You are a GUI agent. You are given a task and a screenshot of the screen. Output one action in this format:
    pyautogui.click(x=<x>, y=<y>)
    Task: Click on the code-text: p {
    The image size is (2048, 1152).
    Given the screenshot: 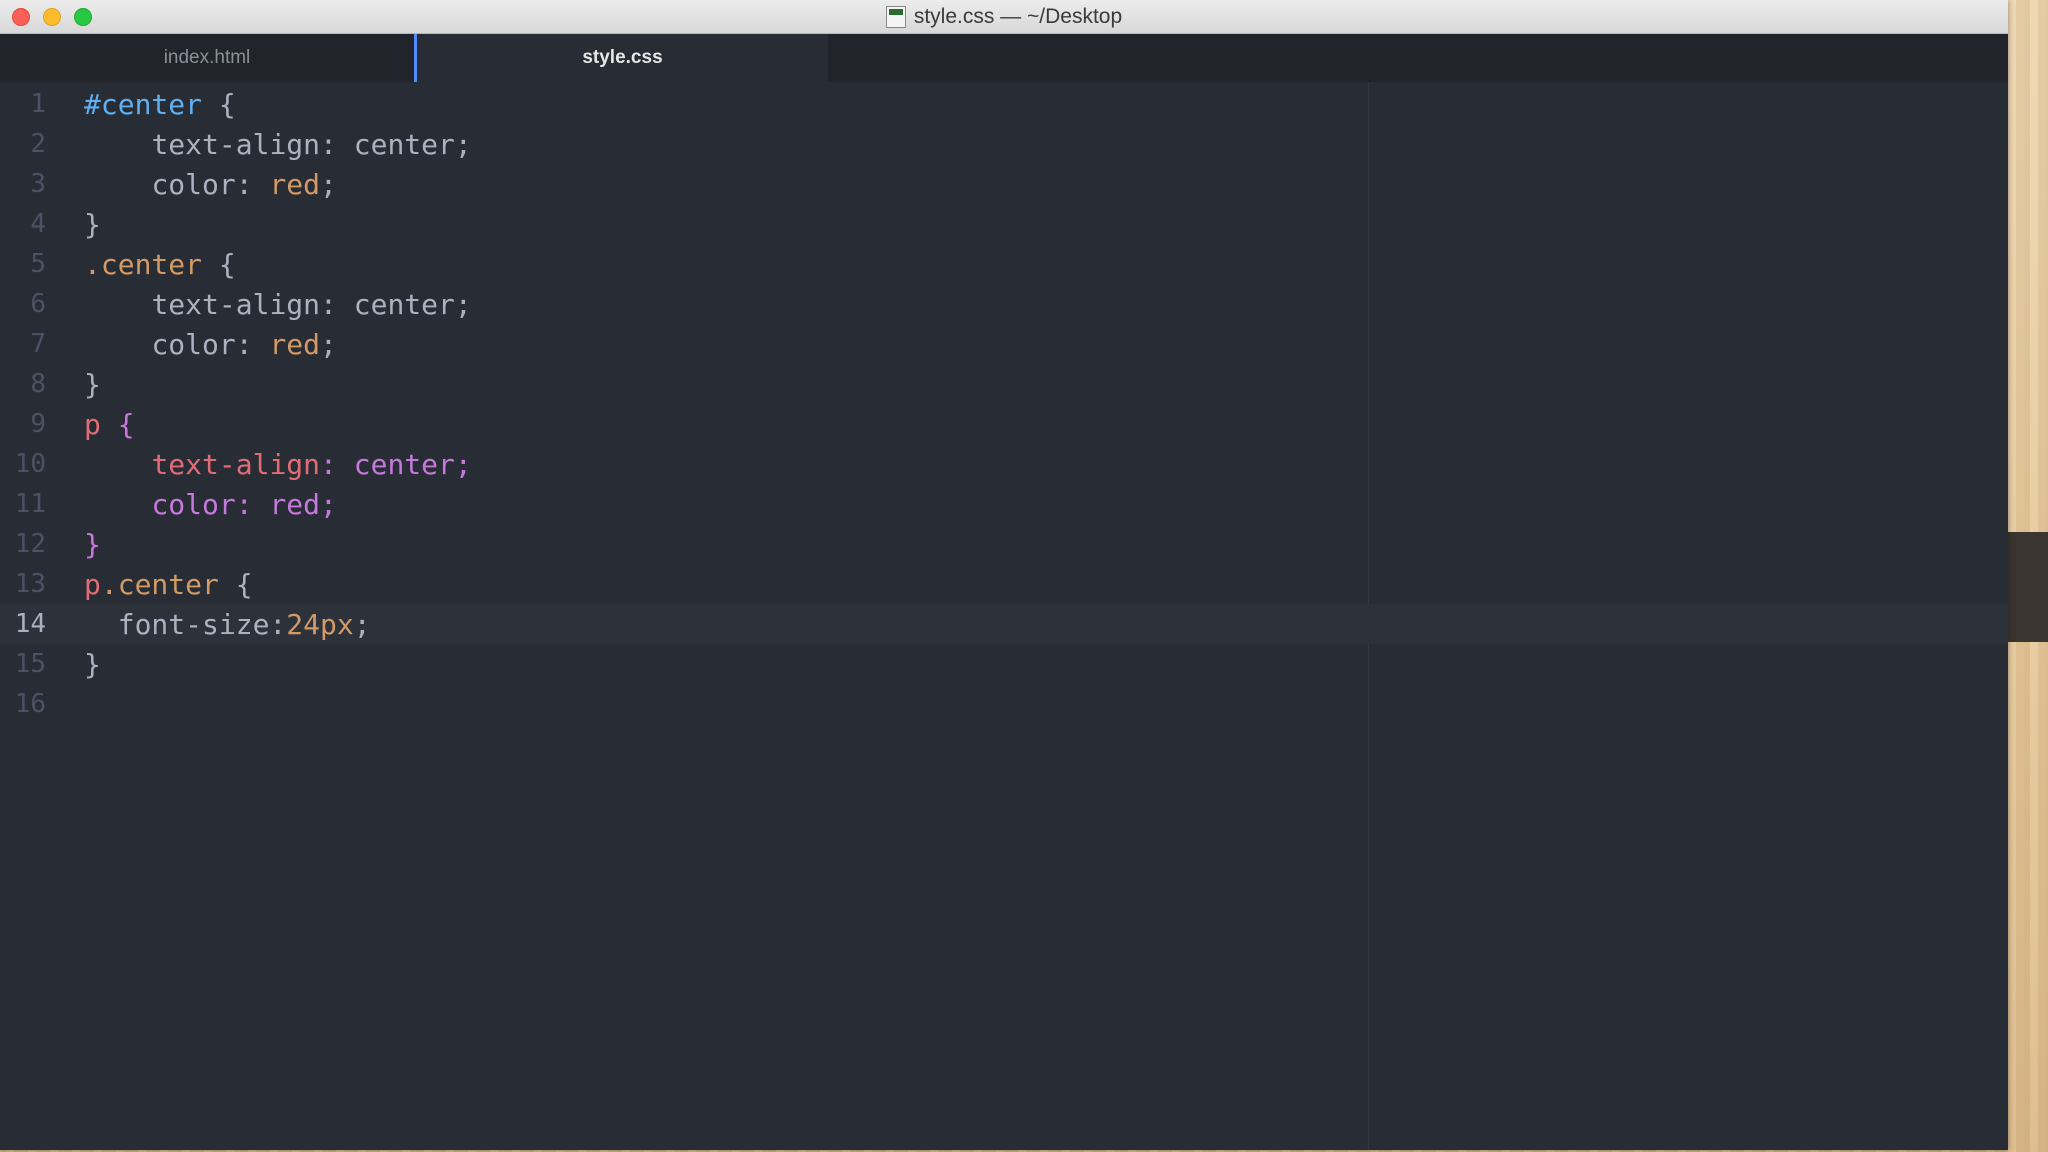 What is the action you would take?
    pyautogui.click(x=109, y=424)
    